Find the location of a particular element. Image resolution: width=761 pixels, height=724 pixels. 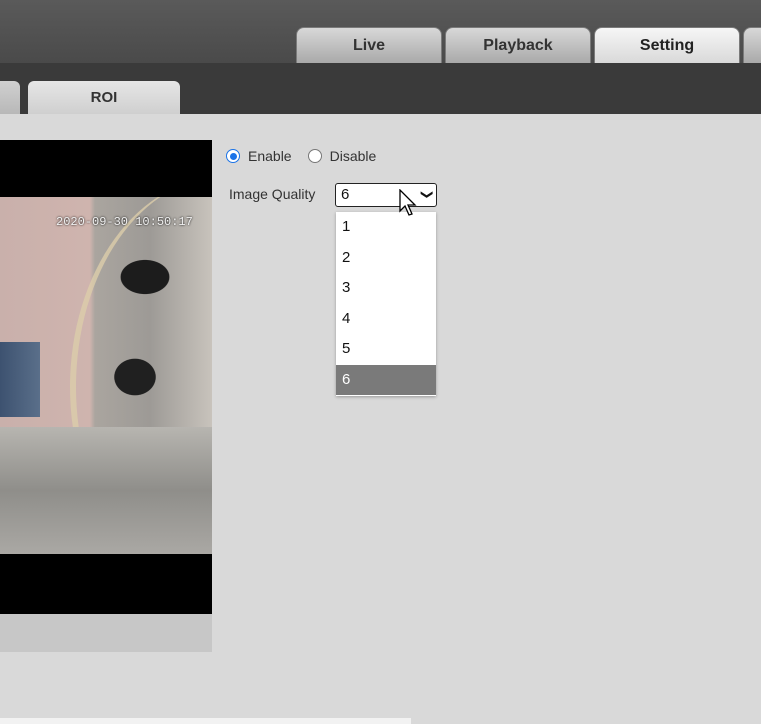

quality-option-1: 1 is located at coordinates (386, 227).